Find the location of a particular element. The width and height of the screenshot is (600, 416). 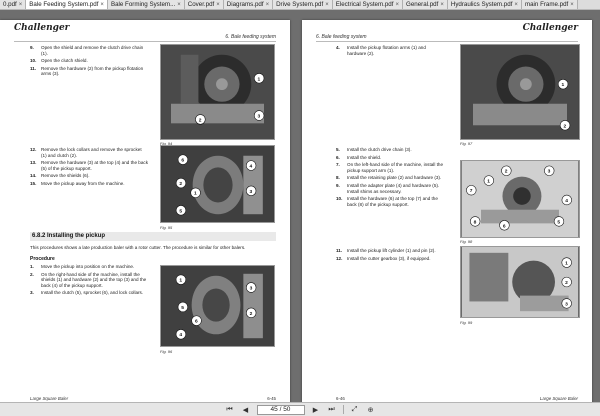

section-heading: 6.8.2 Installing the pickup is located at coordinates (69, 236).